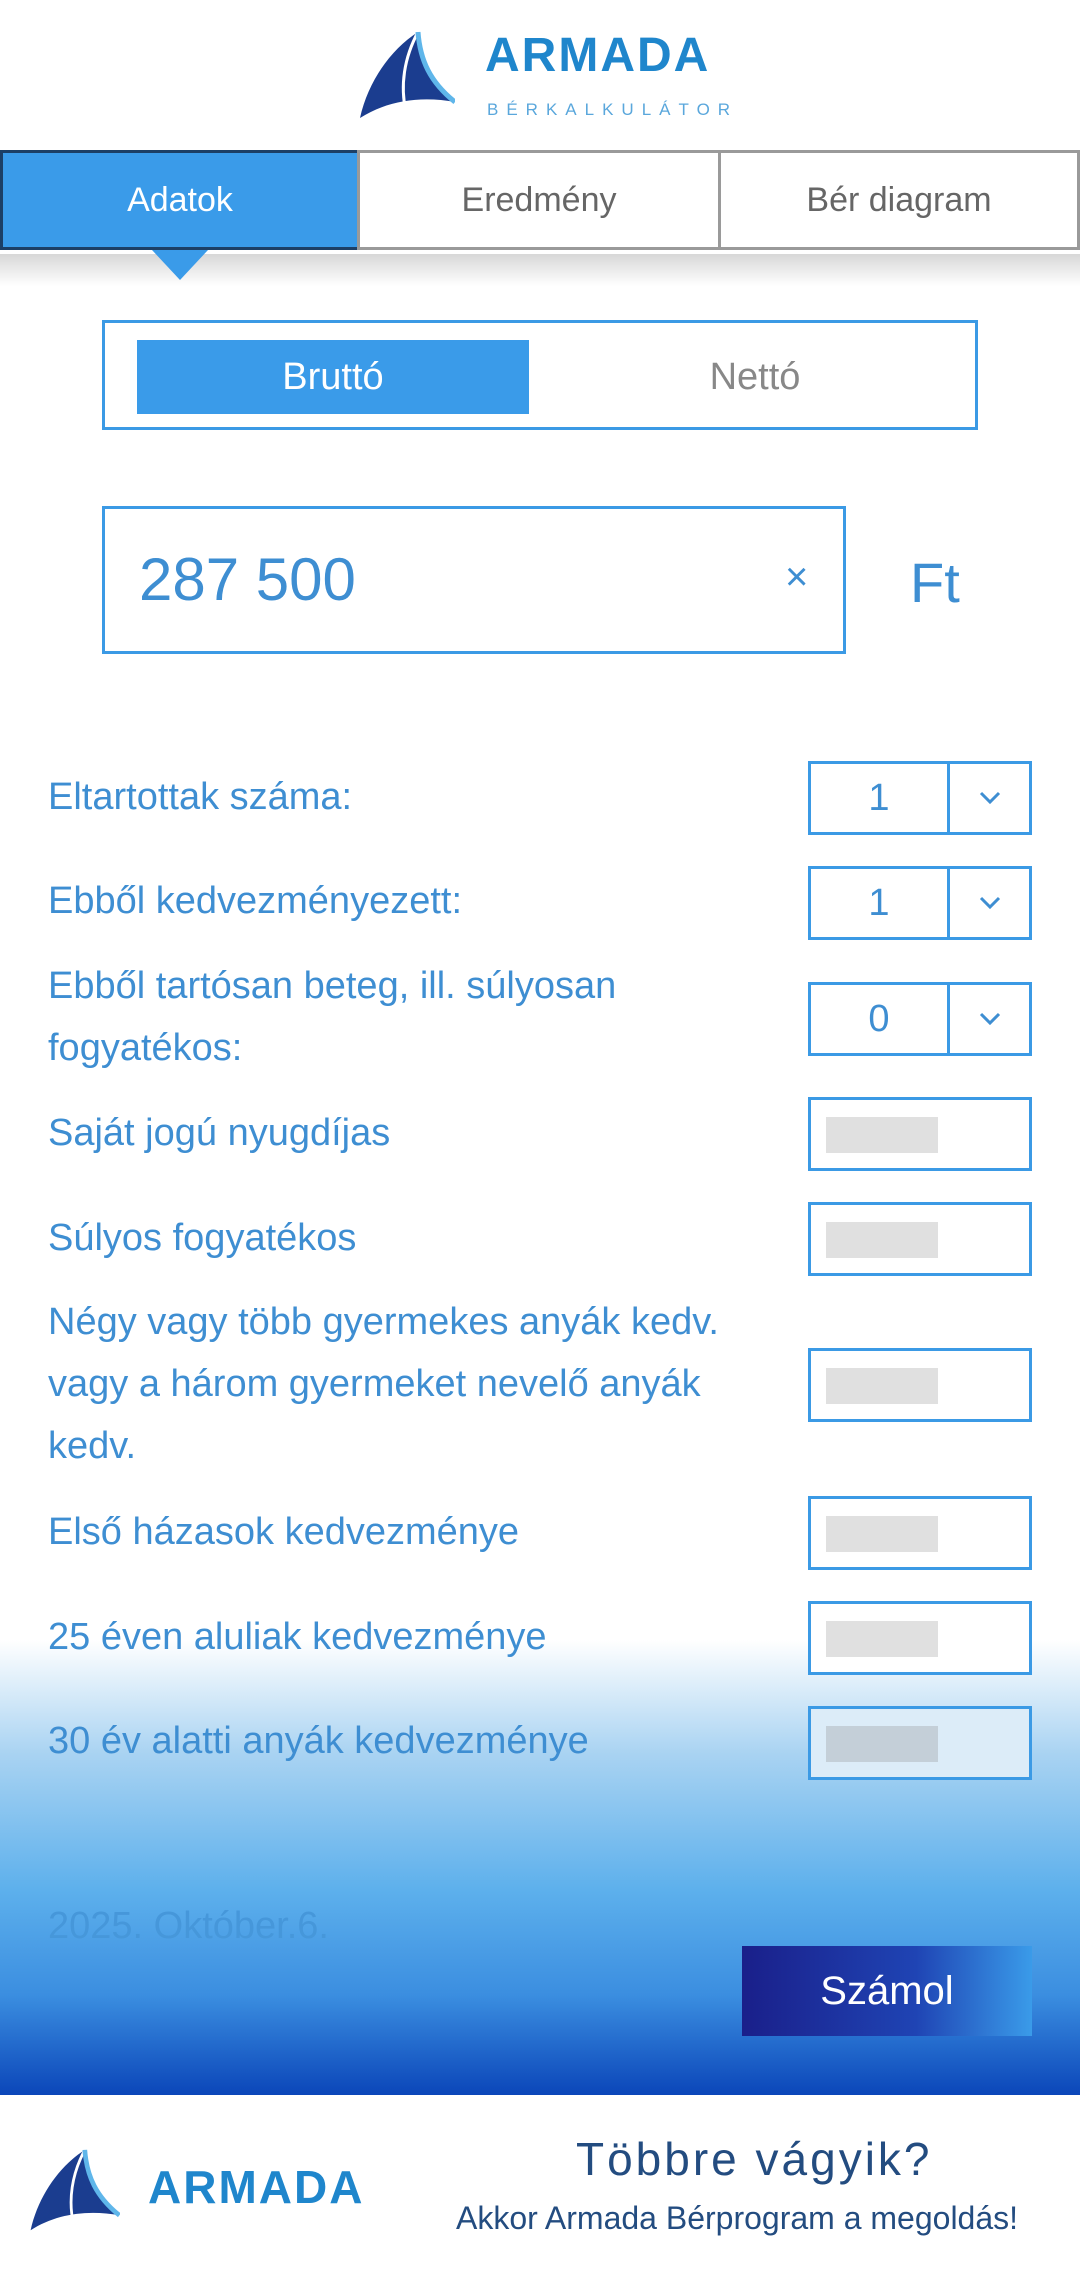  Describe the element at coordinates (613, 109) in the screenshot. I see `logo-subtitle: BÉRKALKULÁTOR` at that location.